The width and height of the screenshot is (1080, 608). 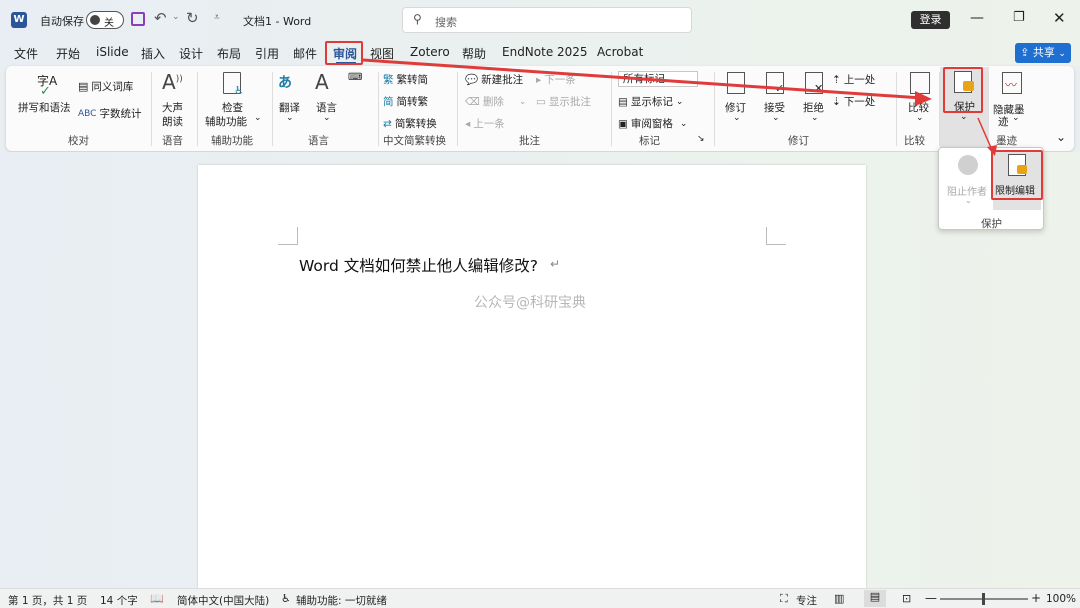 I want to click on web-layout-icon: ⊡, so click(x=906, y=598).